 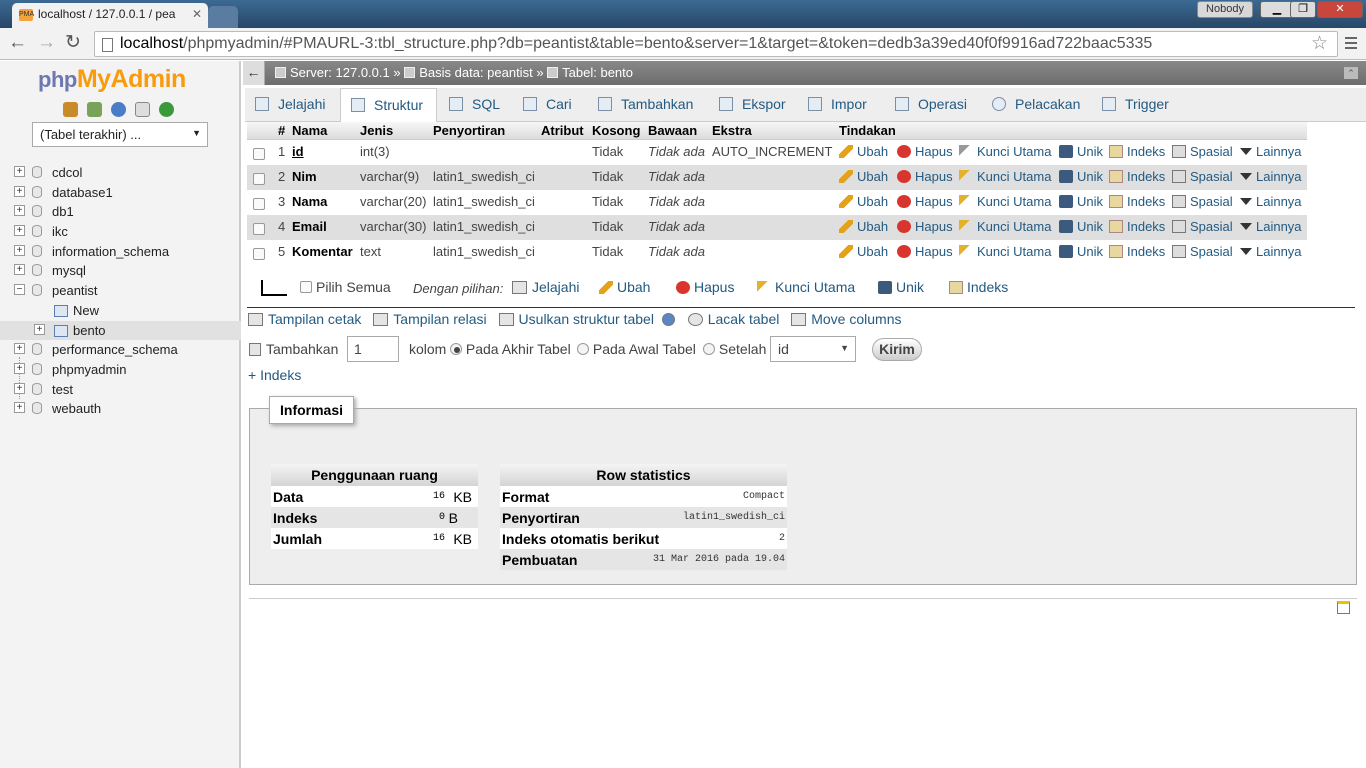 What do you see at coordinates (60, 231) in the screenshot?
I see `db-label: ikc` at bounding box center [60, 231].